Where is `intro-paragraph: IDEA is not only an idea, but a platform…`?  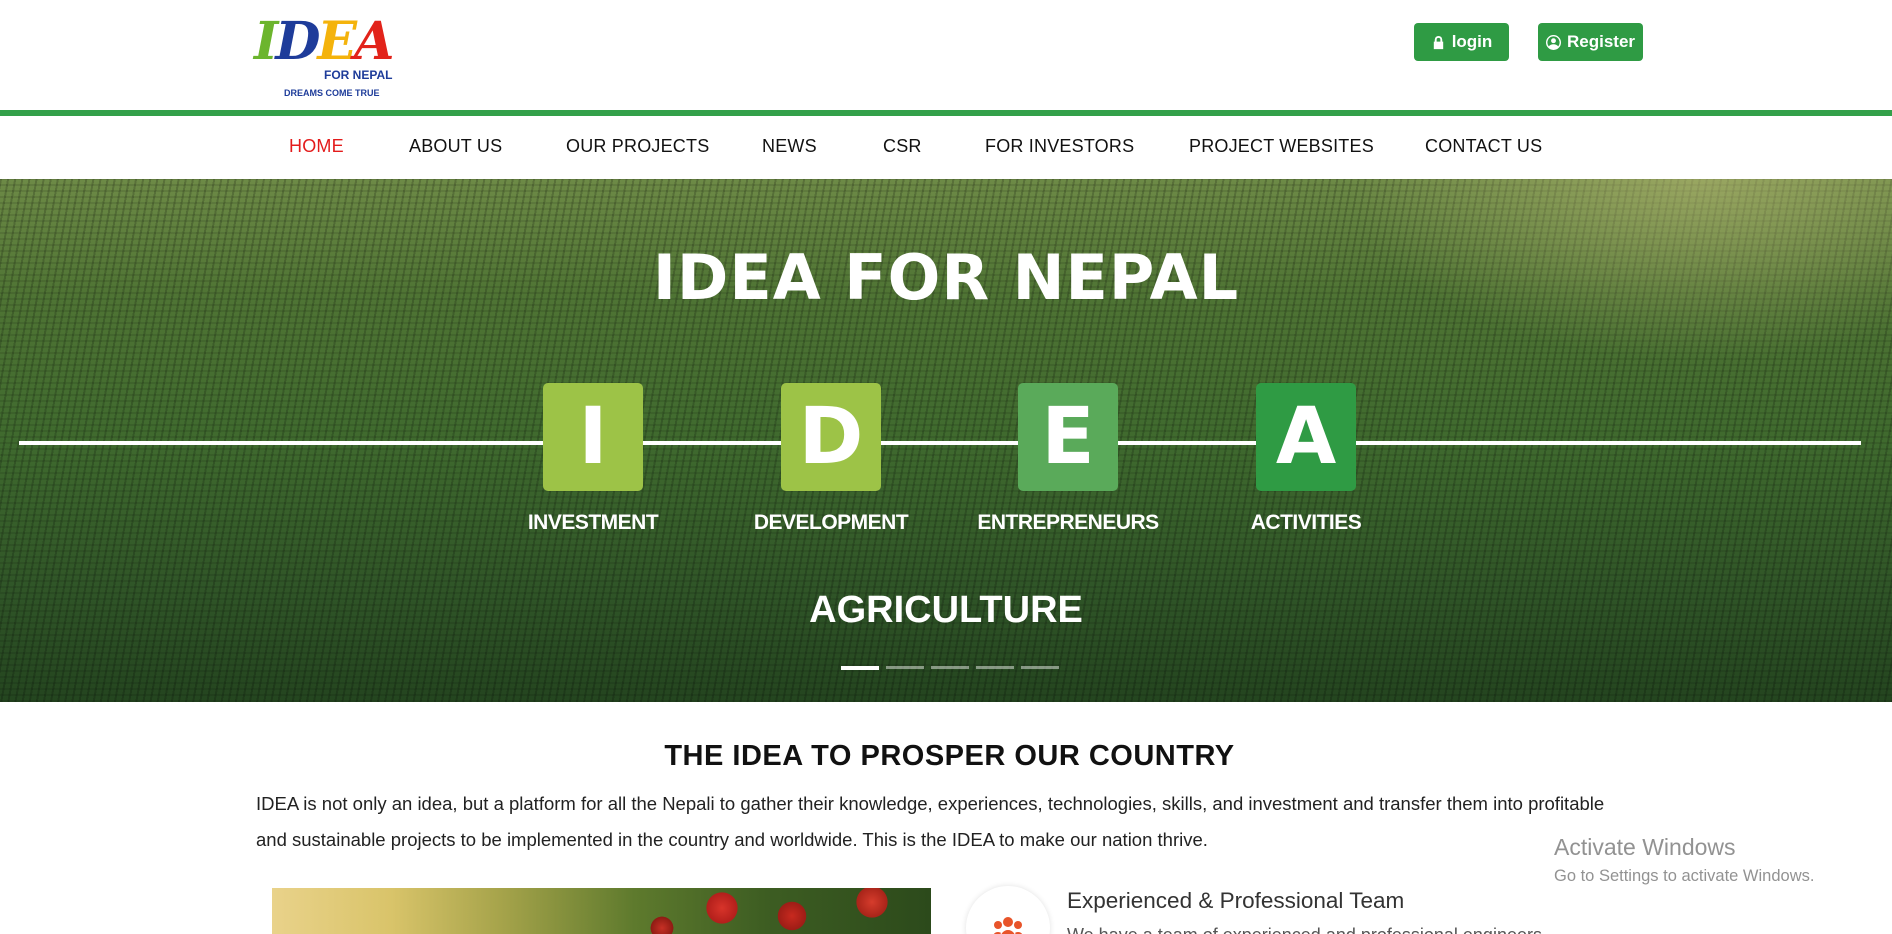
intro-paragraph: IDEA is not only an idea, but a platform… is located at coordinates (930, 821).